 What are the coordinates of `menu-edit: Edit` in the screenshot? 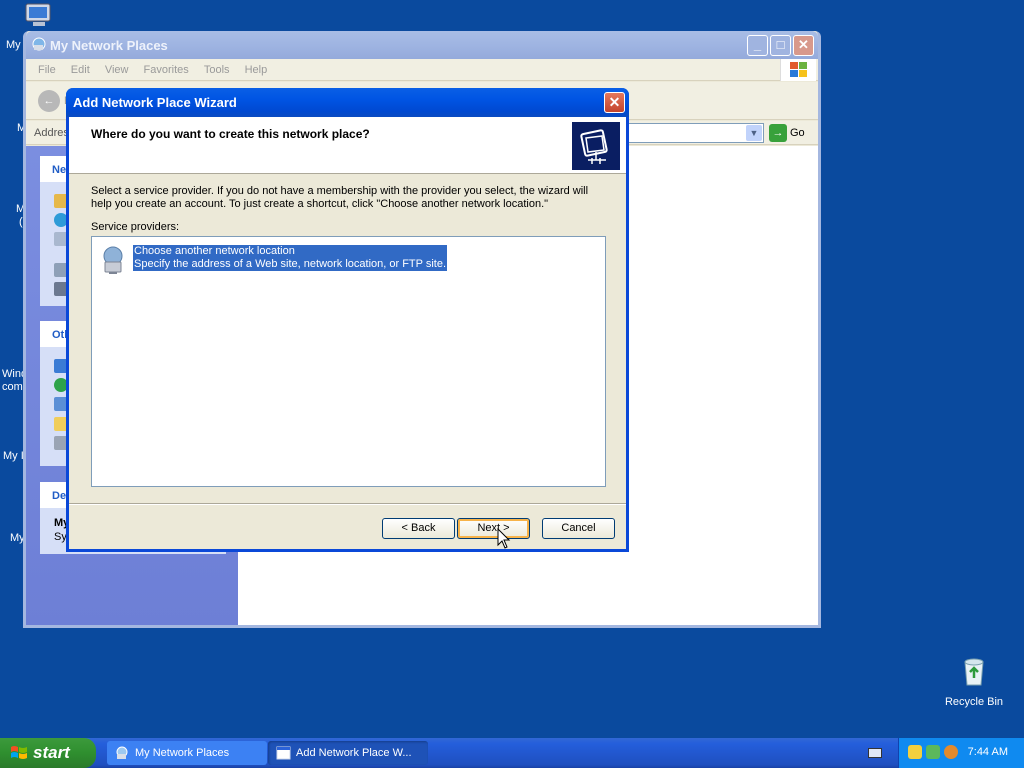 It's located at (80, 70).